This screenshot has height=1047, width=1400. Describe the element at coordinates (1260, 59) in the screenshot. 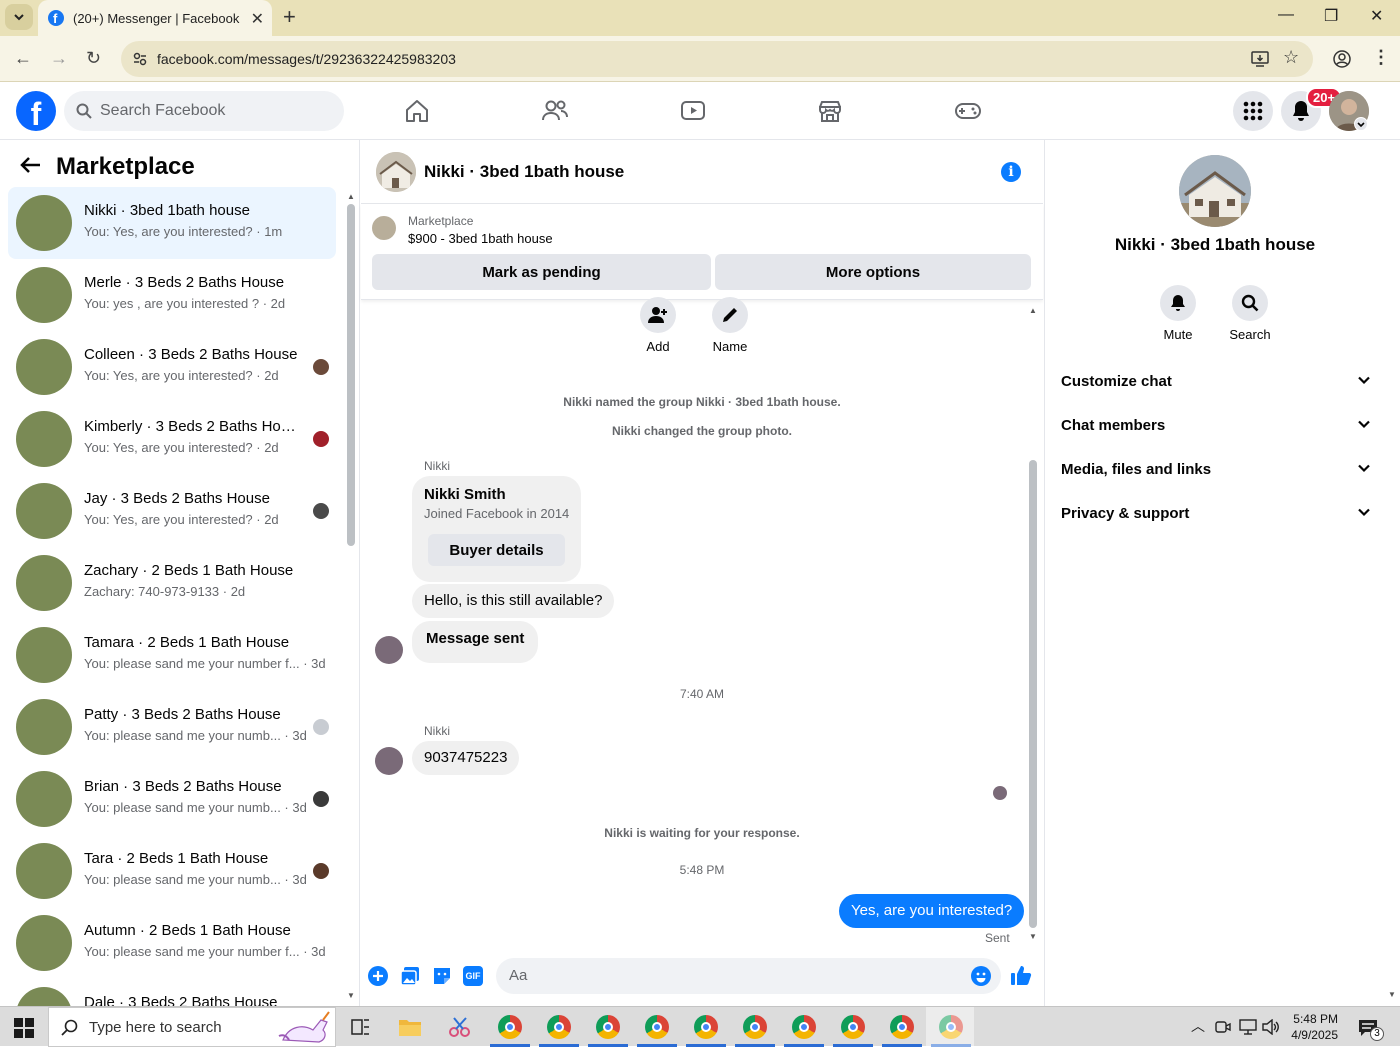

I see `install-app-icon` at that location.